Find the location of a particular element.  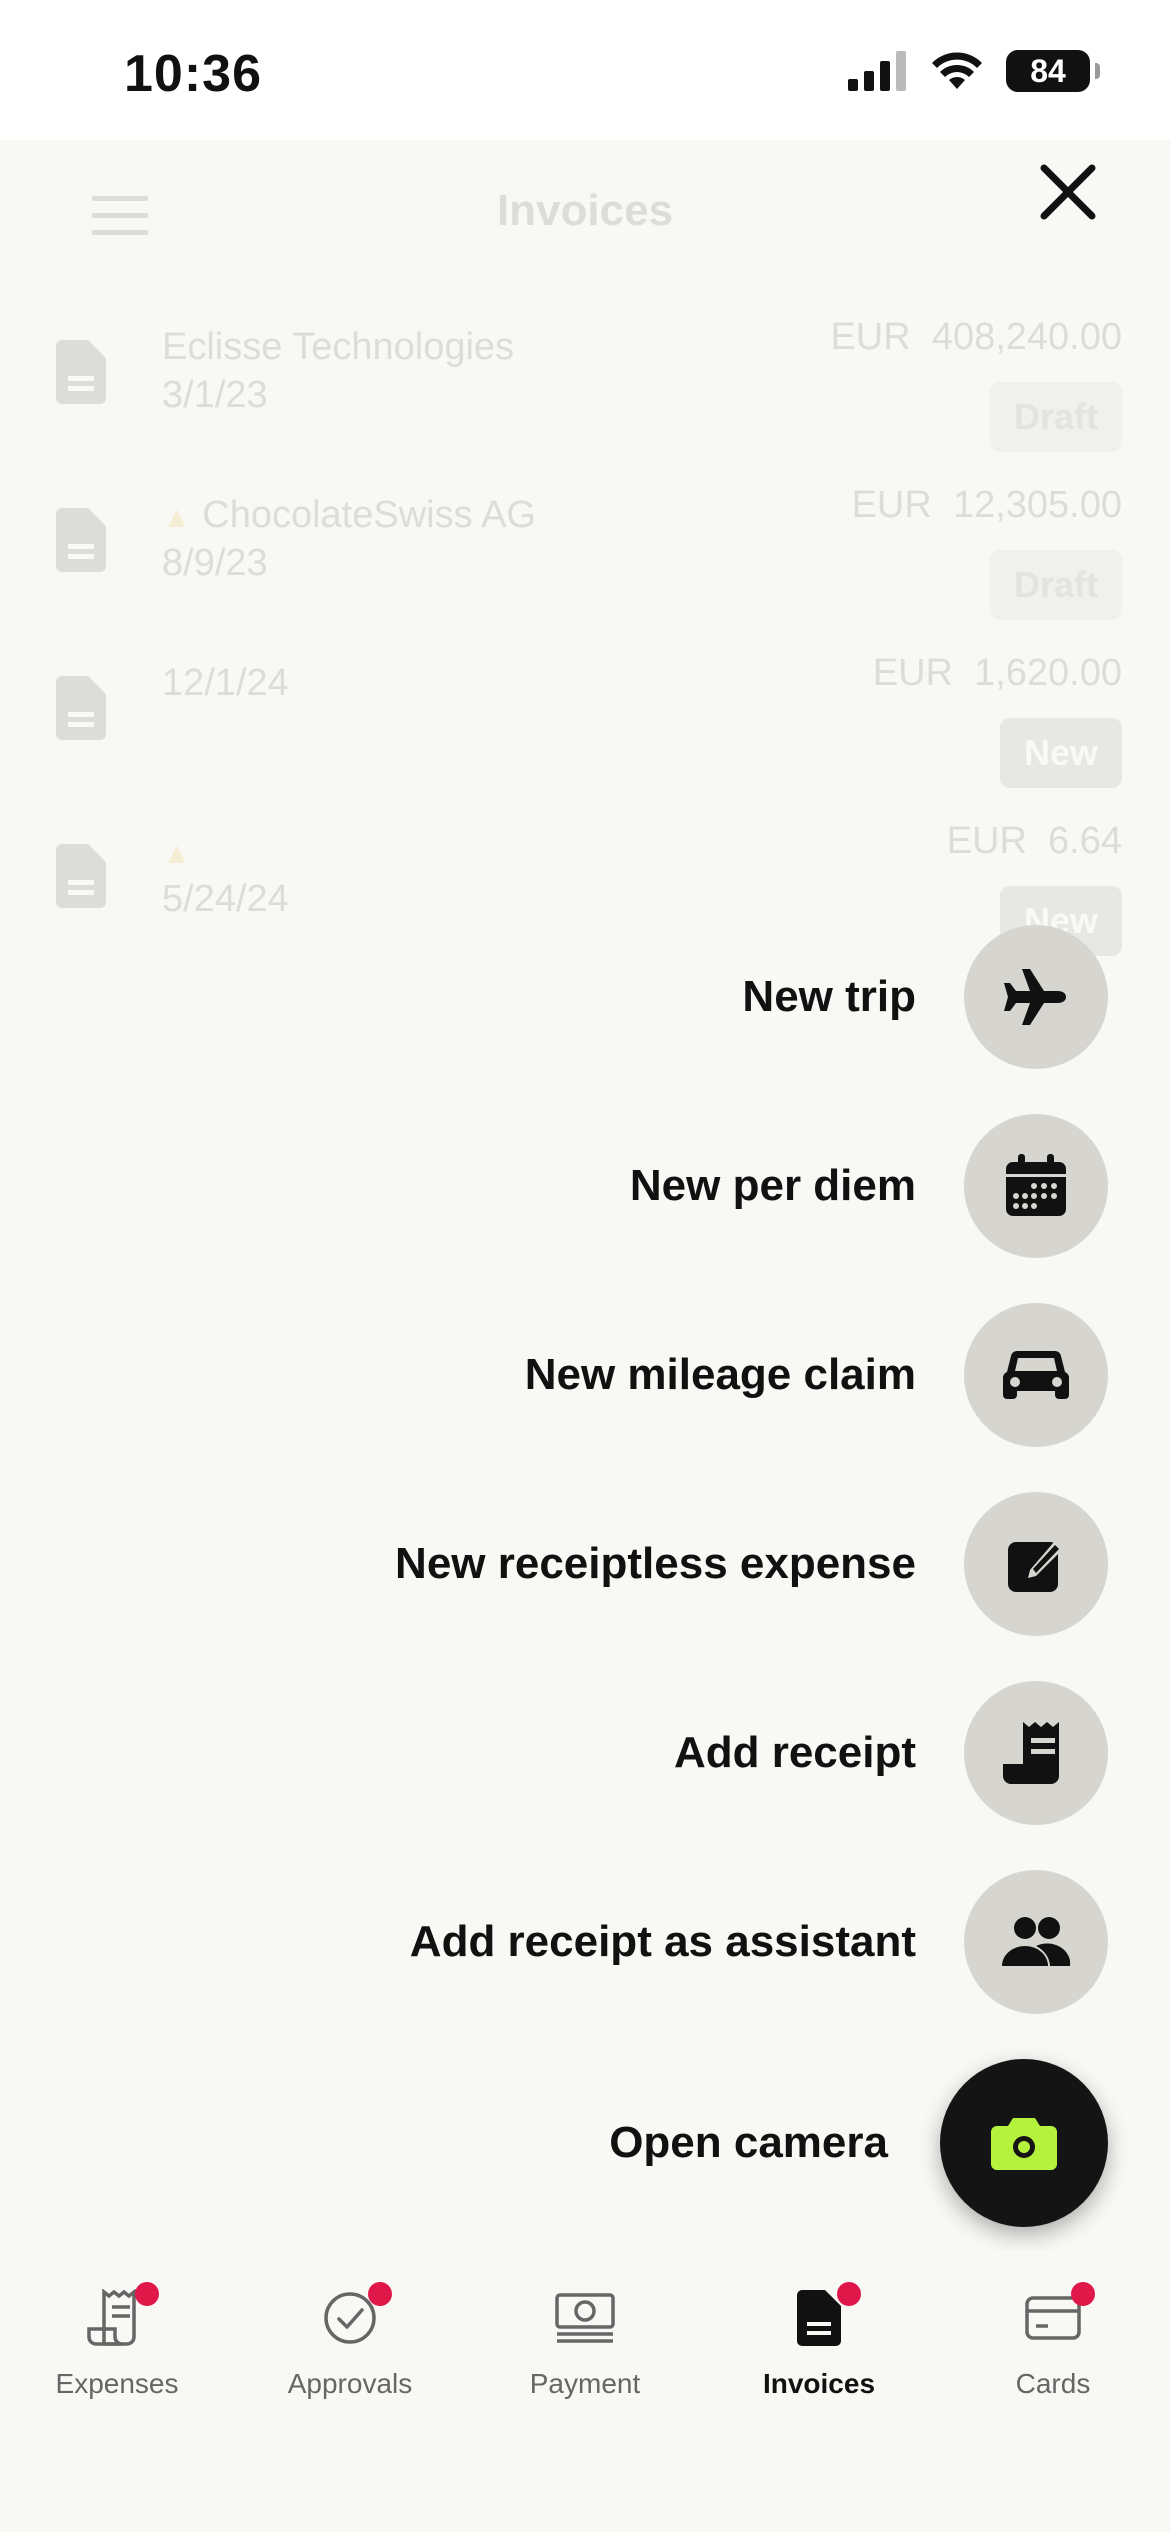

invoice-date: 8/9/23 is located at coordinates (215, 563).